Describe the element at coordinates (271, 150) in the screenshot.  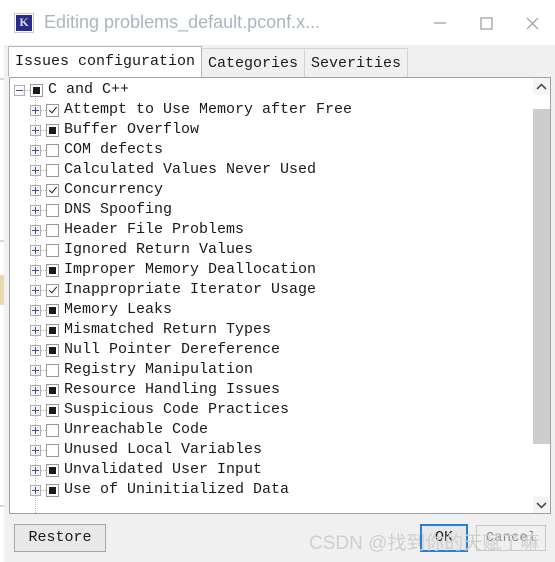
I see `tree-row: COM defects` at that location.